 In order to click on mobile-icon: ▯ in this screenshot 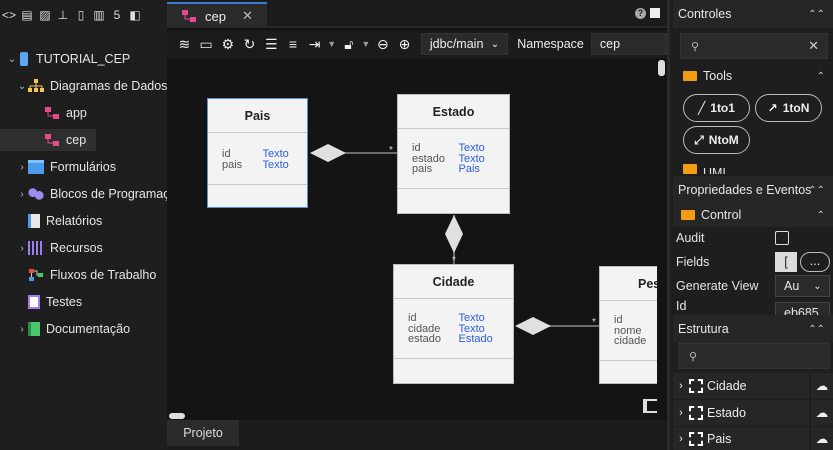, I will do `click(81, 15)`.